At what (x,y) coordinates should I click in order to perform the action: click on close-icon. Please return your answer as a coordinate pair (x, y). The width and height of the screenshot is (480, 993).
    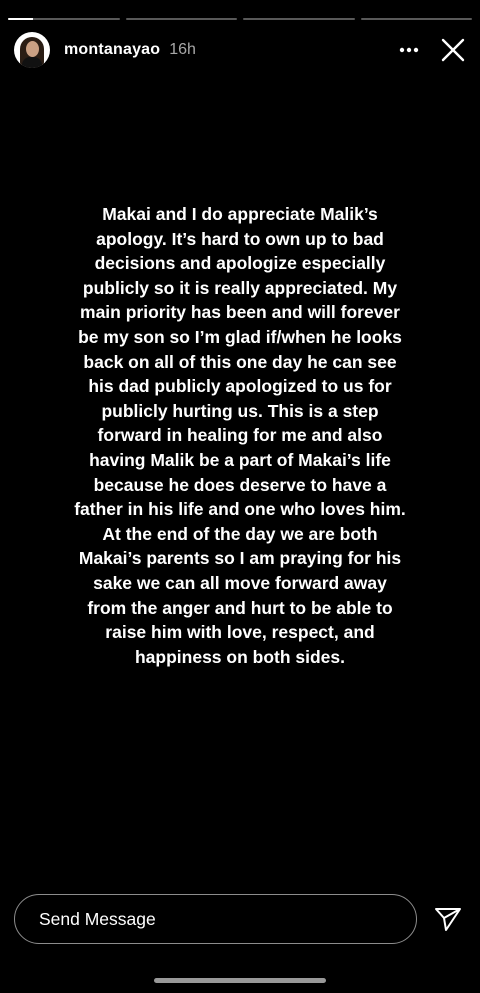
    Looking at the image, I should click on (453, 50).